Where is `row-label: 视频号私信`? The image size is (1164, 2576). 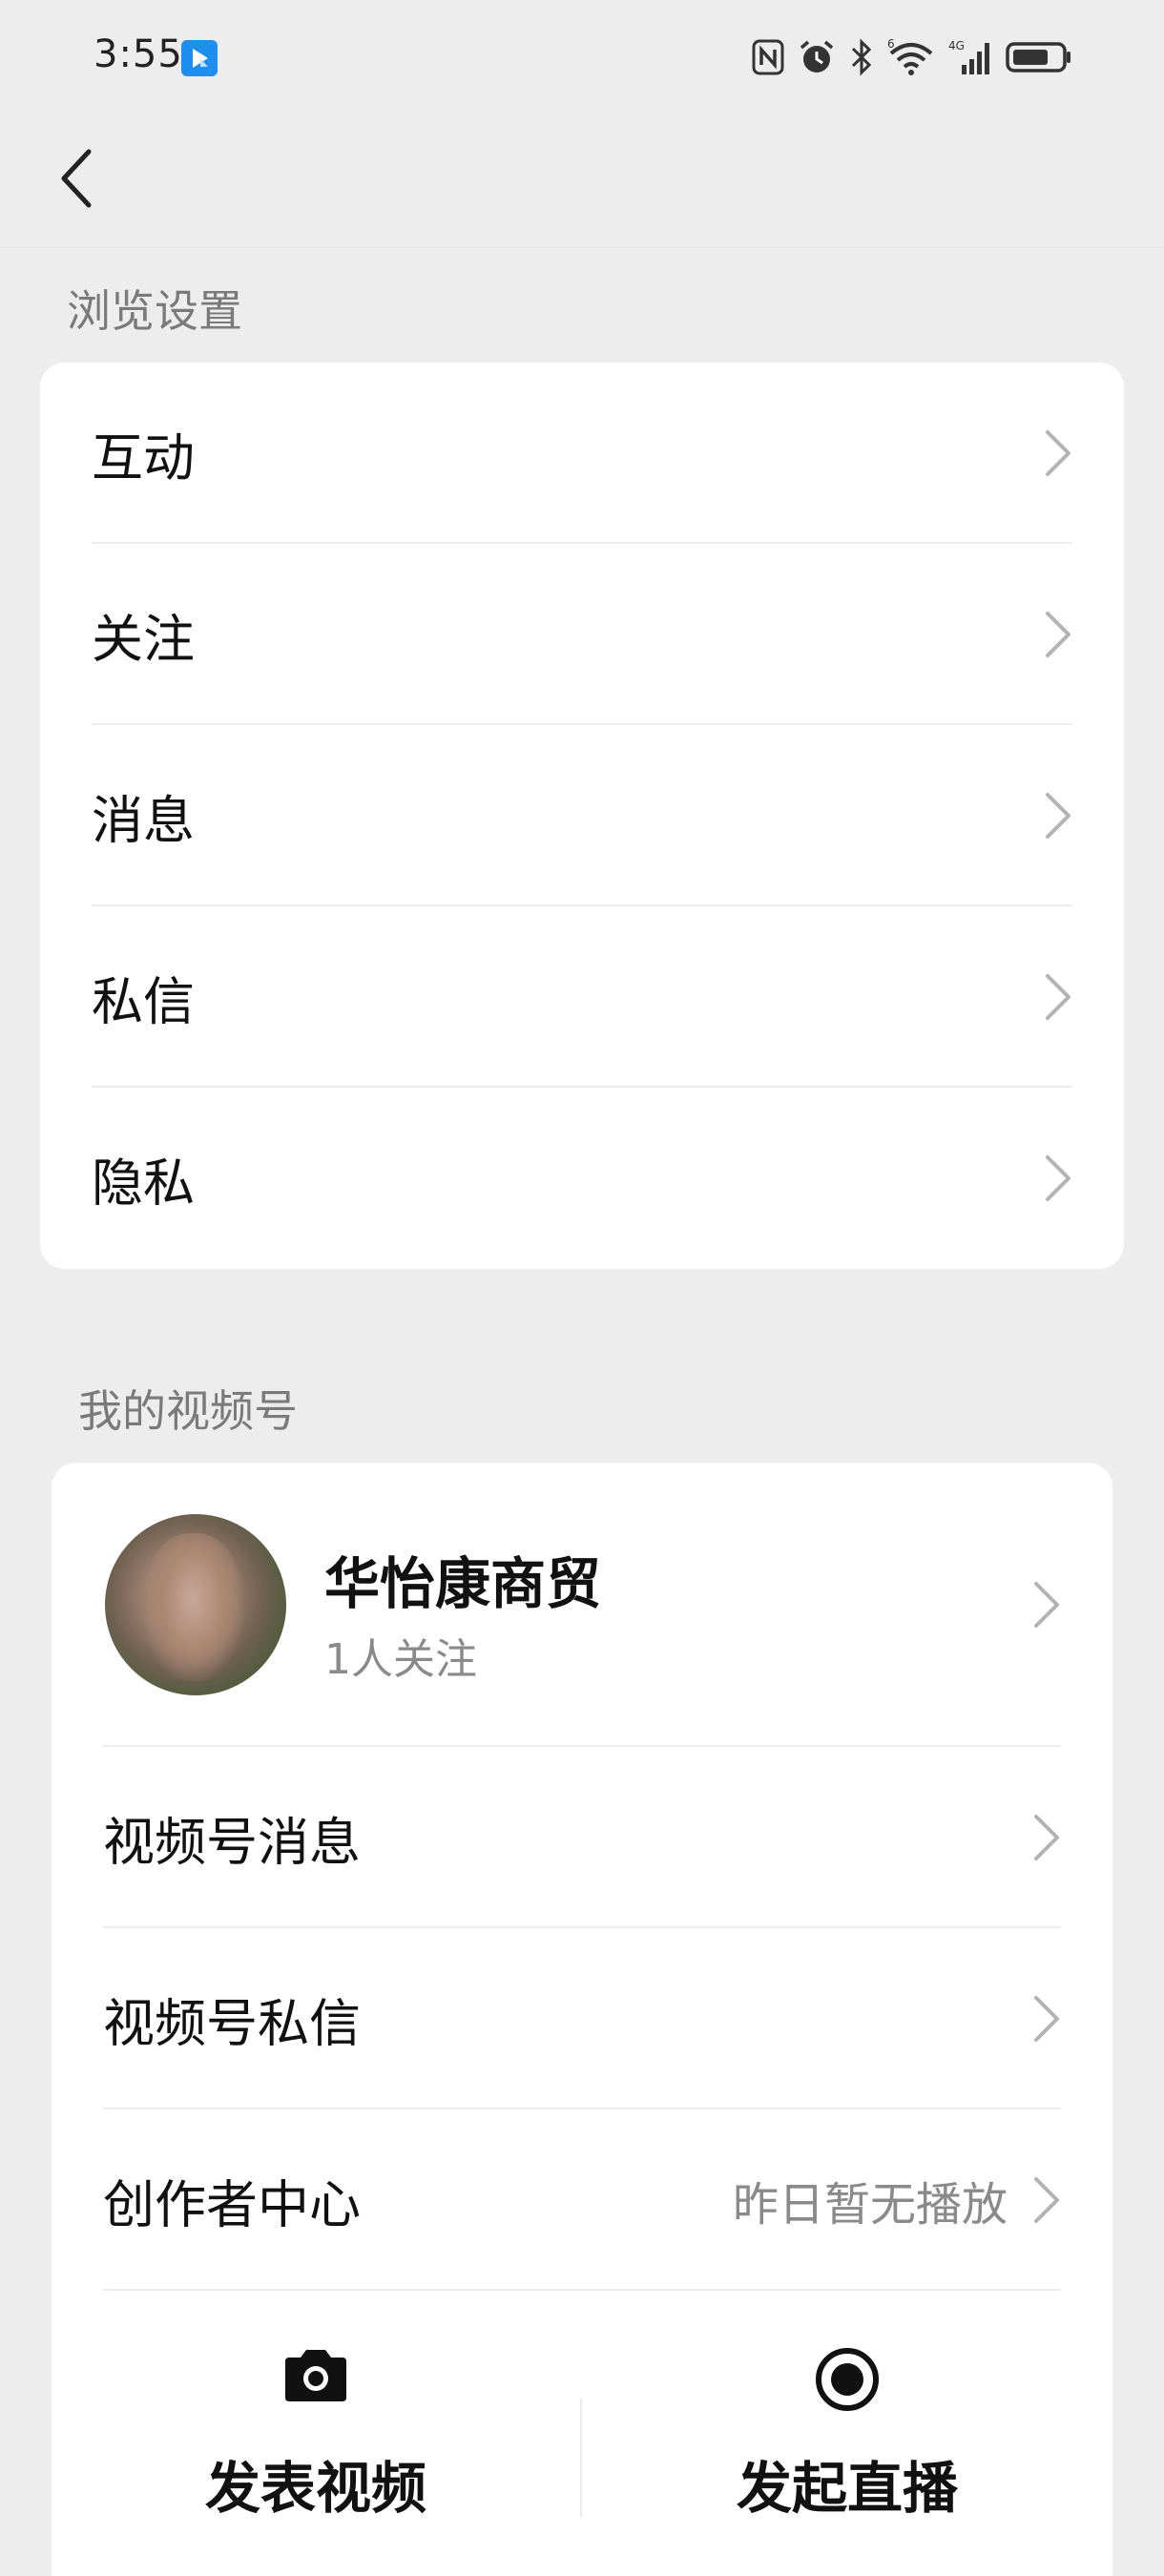
row-label: 视频号私信 is located at coordinates (232, 2023).